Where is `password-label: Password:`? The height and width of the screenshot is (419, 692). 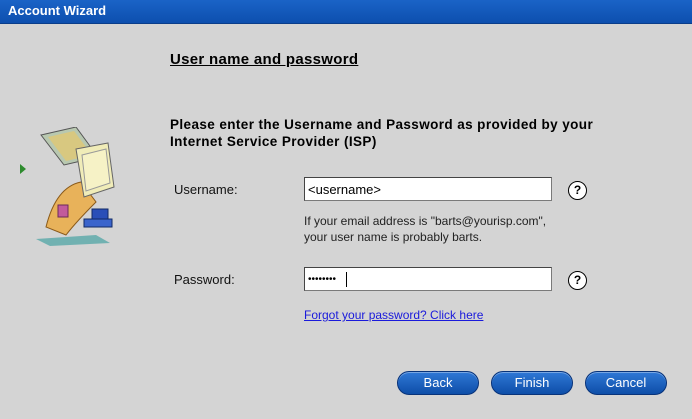
password-label: Password: is located at coordinates (204, 279).